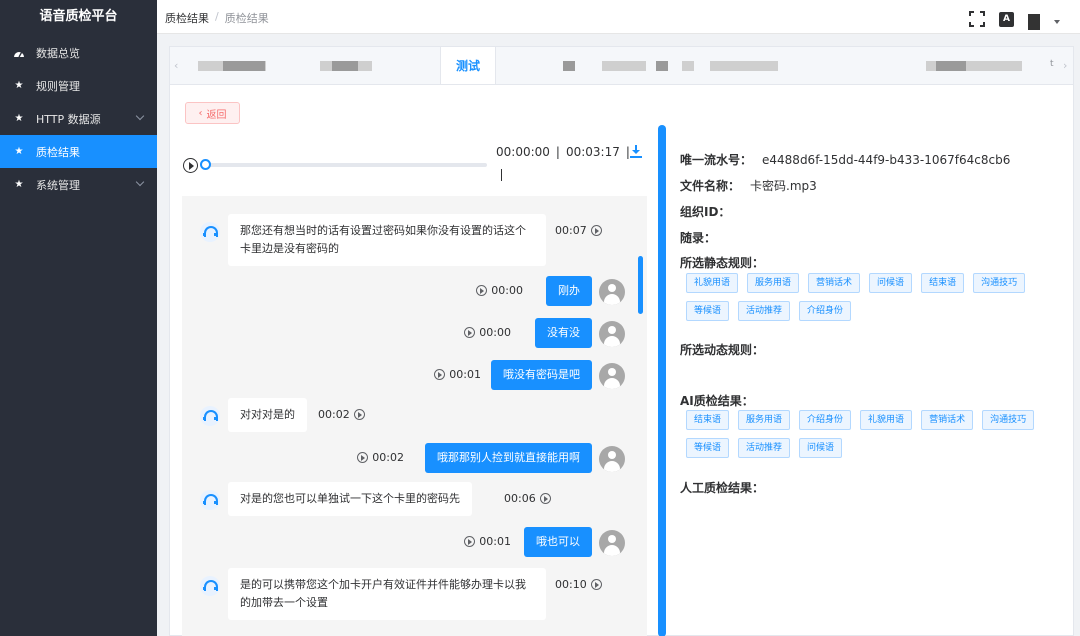 Image resolution: width=1080 pixels, height=636 pixels. I want to click on dashboard-icon, so click(19, 53).